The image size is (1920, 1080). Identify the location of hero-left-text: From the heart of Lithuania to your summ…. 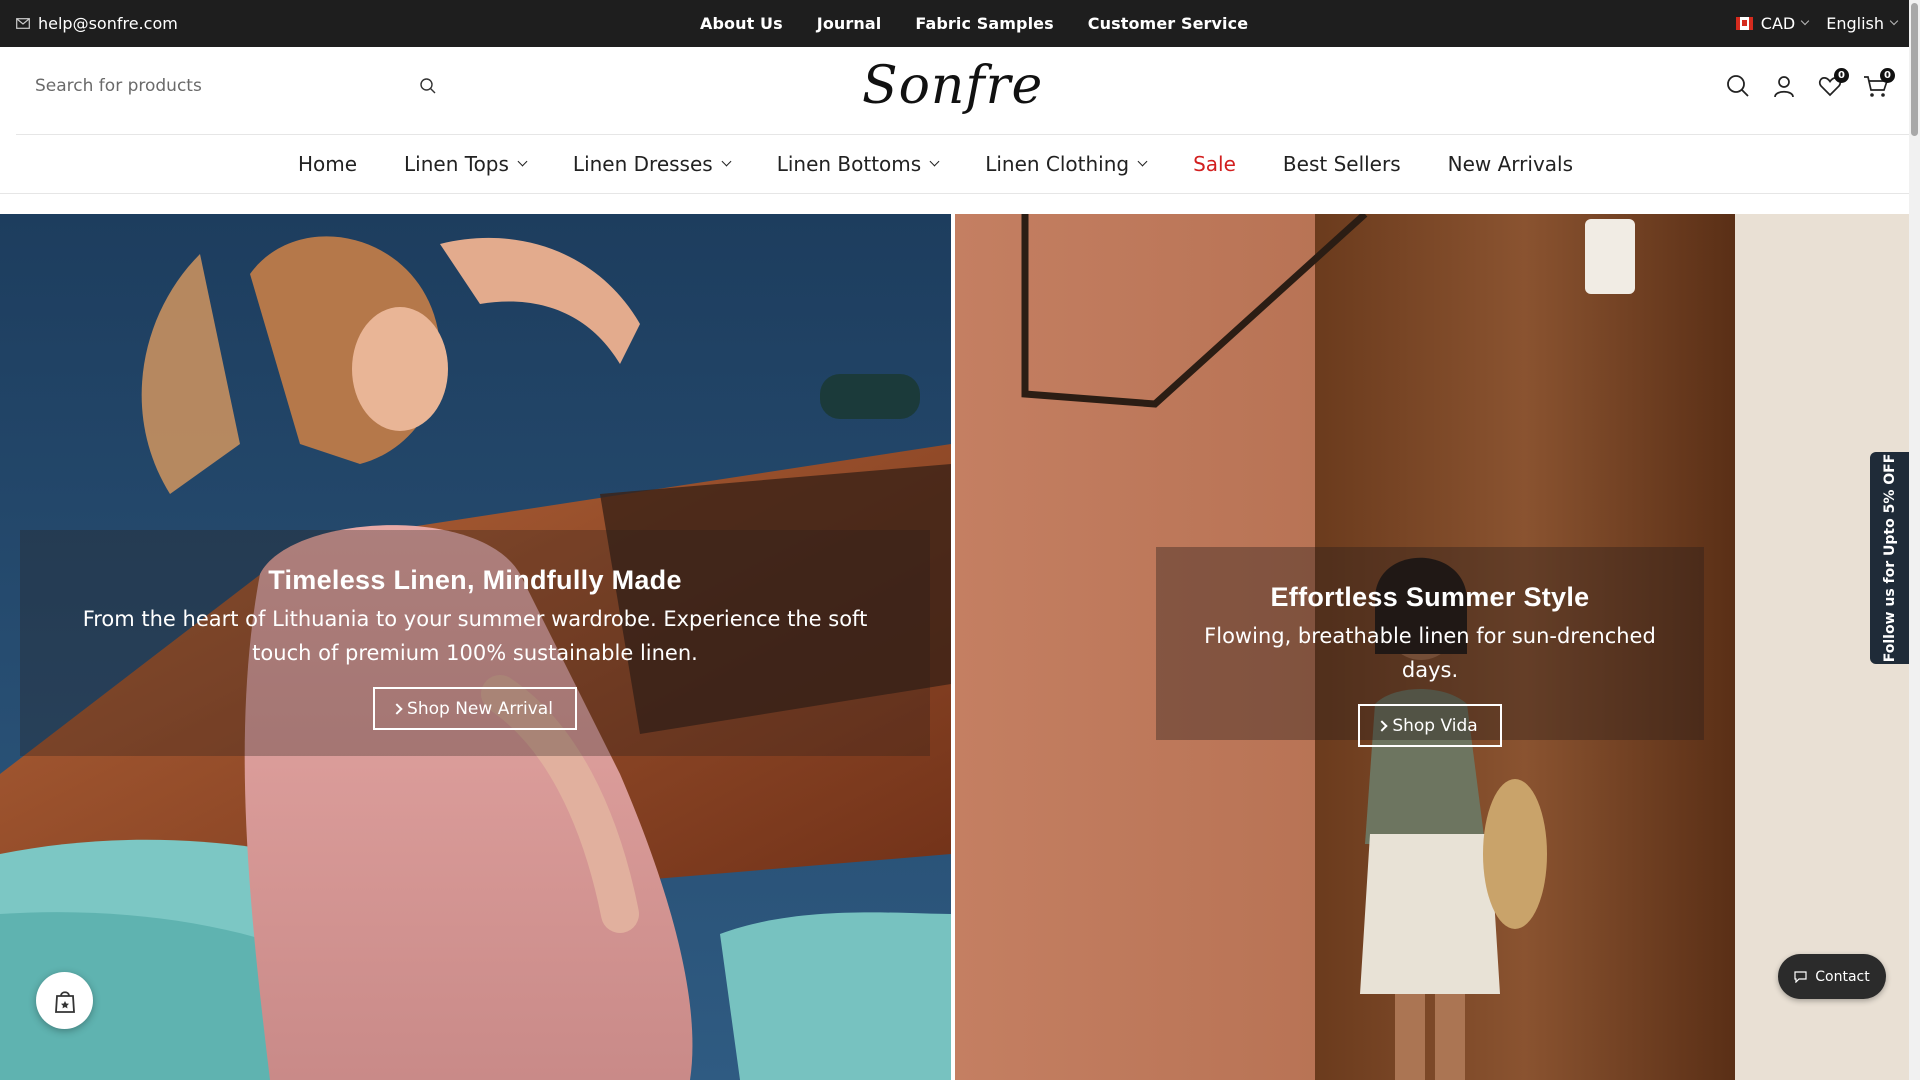
(475, 636).